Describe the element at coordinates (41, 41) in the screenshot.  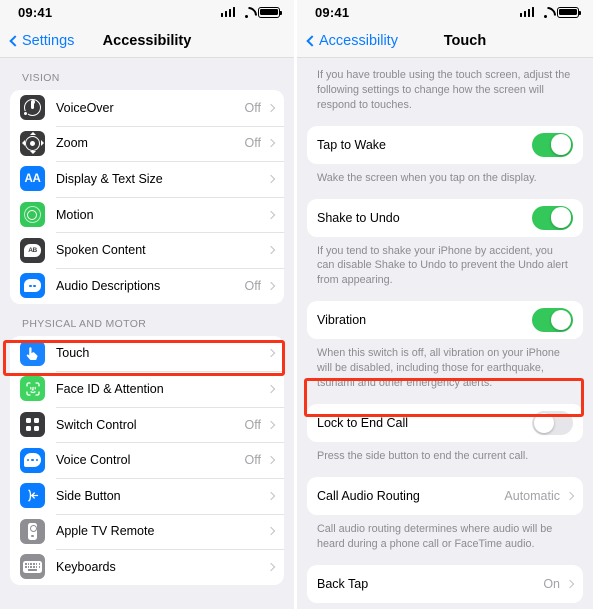
I see `back-to-settings-button: Settings` at that location.